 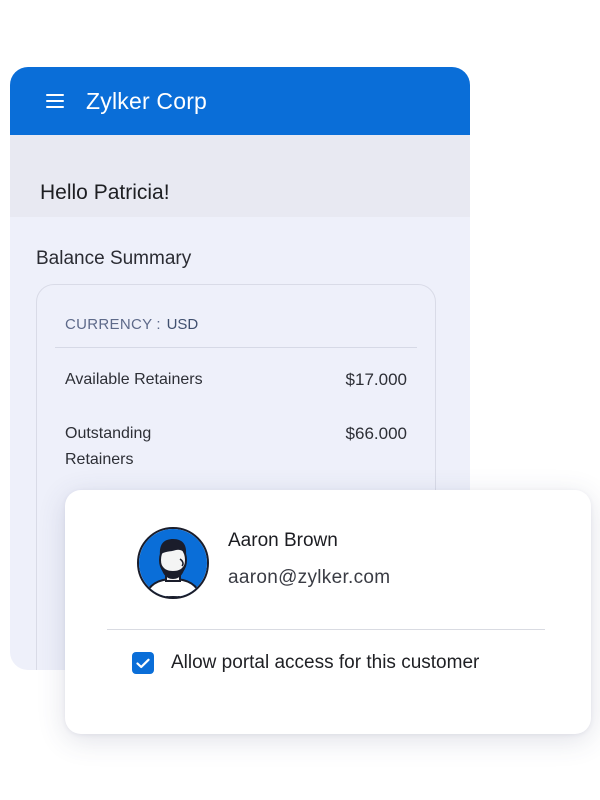 I want to click on currency-value: USD, so click(x=182, y=324).